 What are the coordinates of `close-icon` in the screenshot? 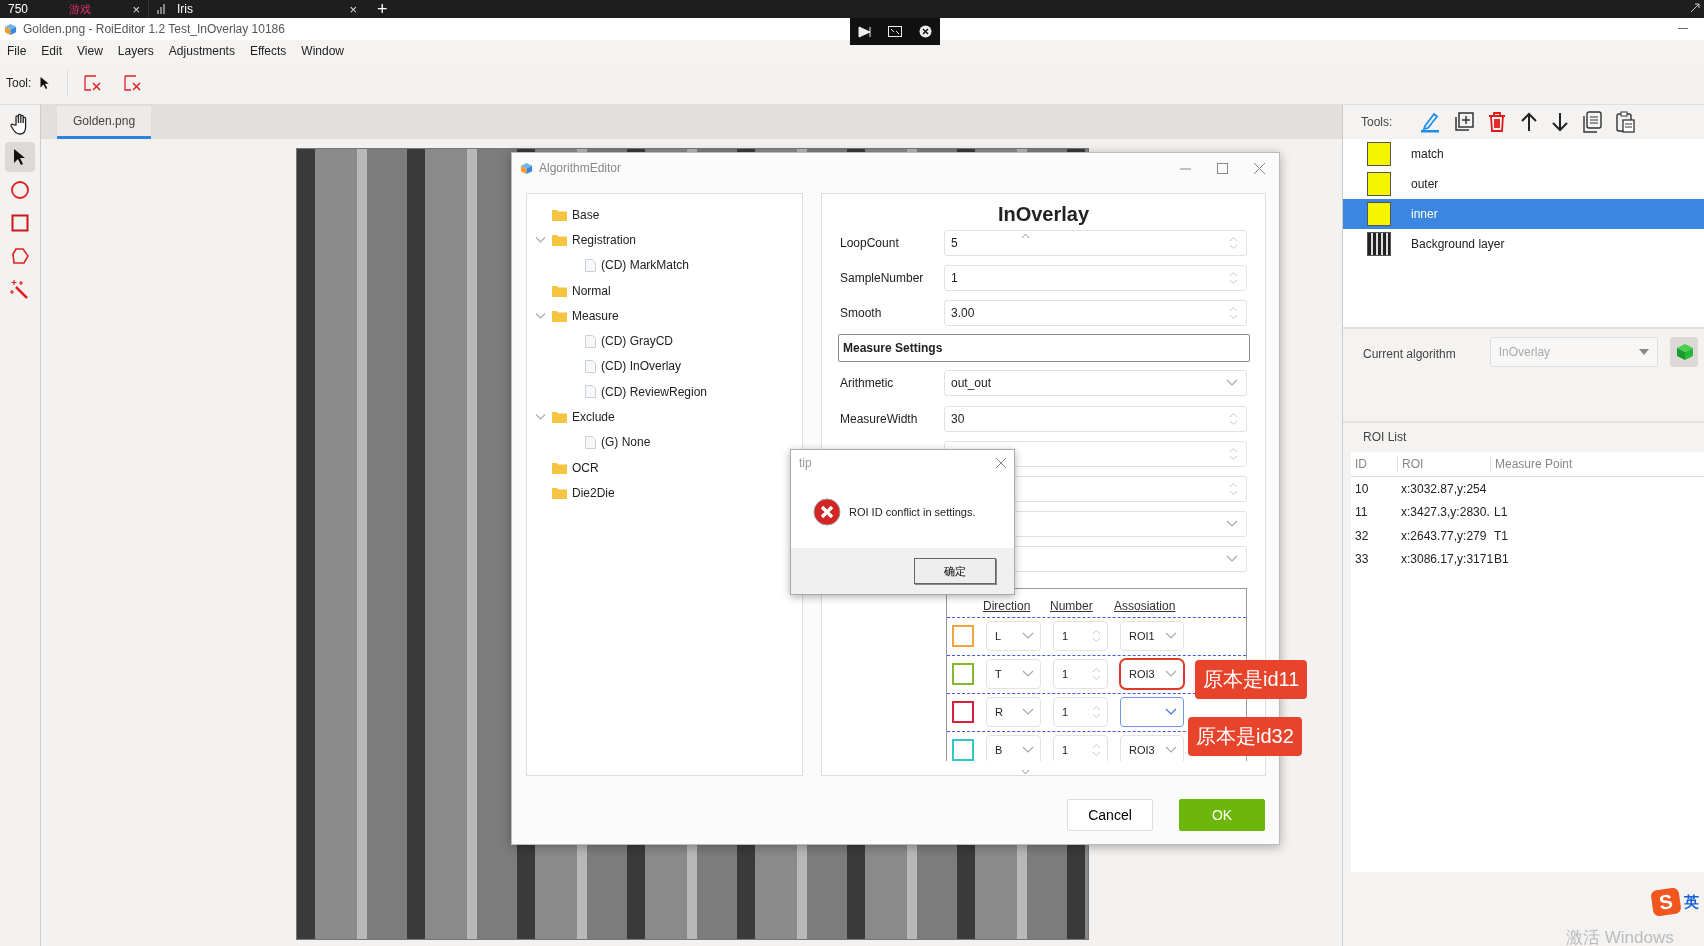 It's located at (925, 31).